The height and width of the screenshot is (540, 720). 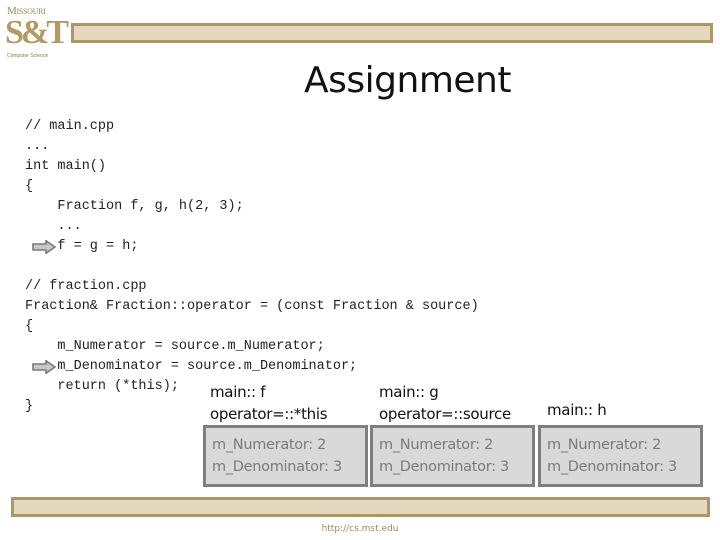 I want to click on var-f-box: m_Numerator: 2 m_Denominator: 3, so click(x=285, y=456).